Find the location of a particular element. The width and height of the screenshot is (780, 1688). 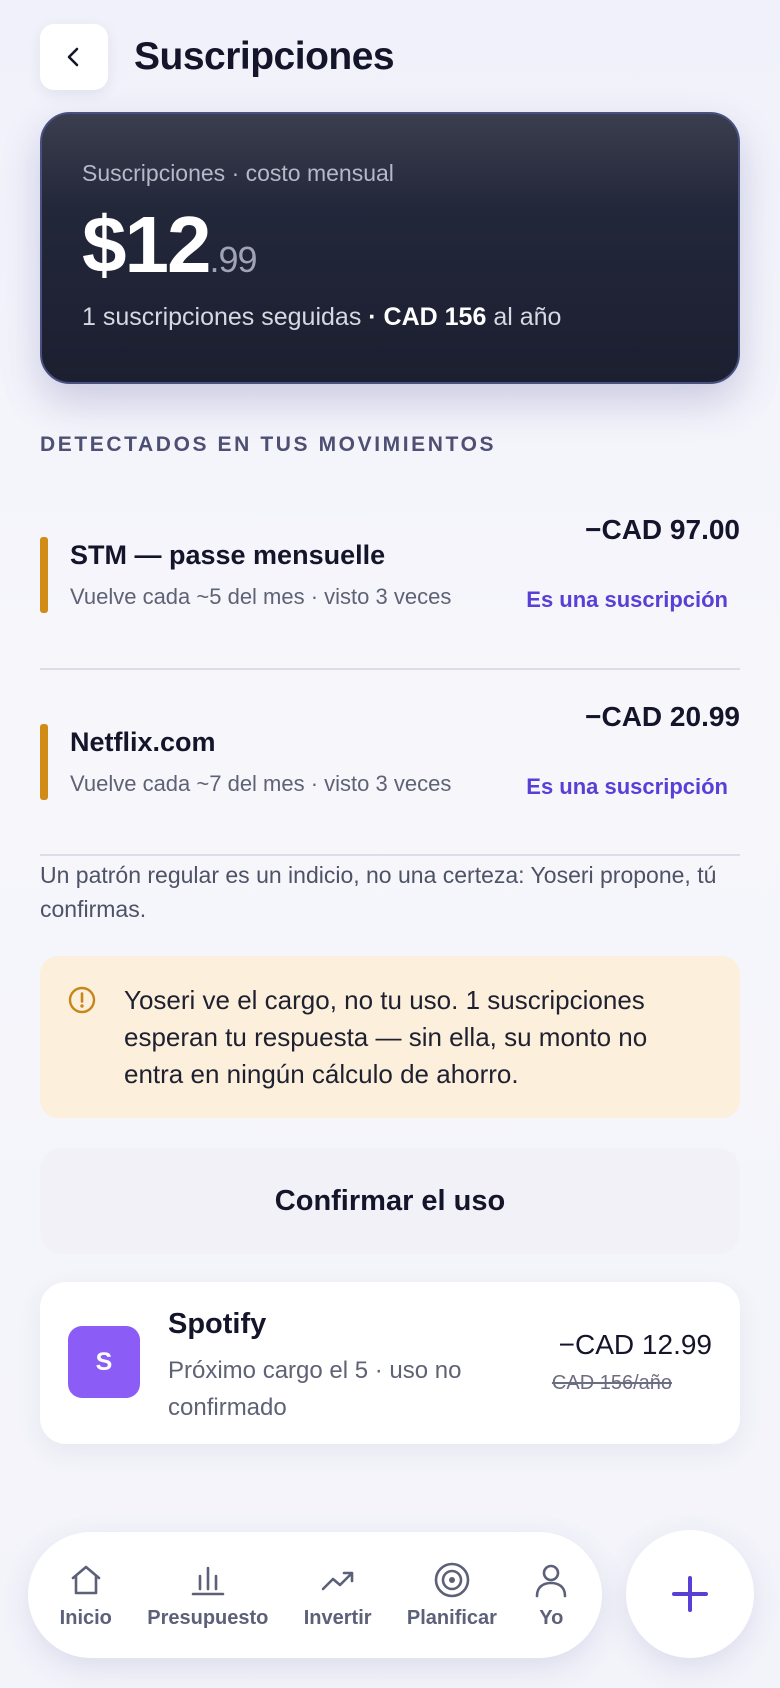

nav-label: Planificar is located at coordinates (451, 1617).